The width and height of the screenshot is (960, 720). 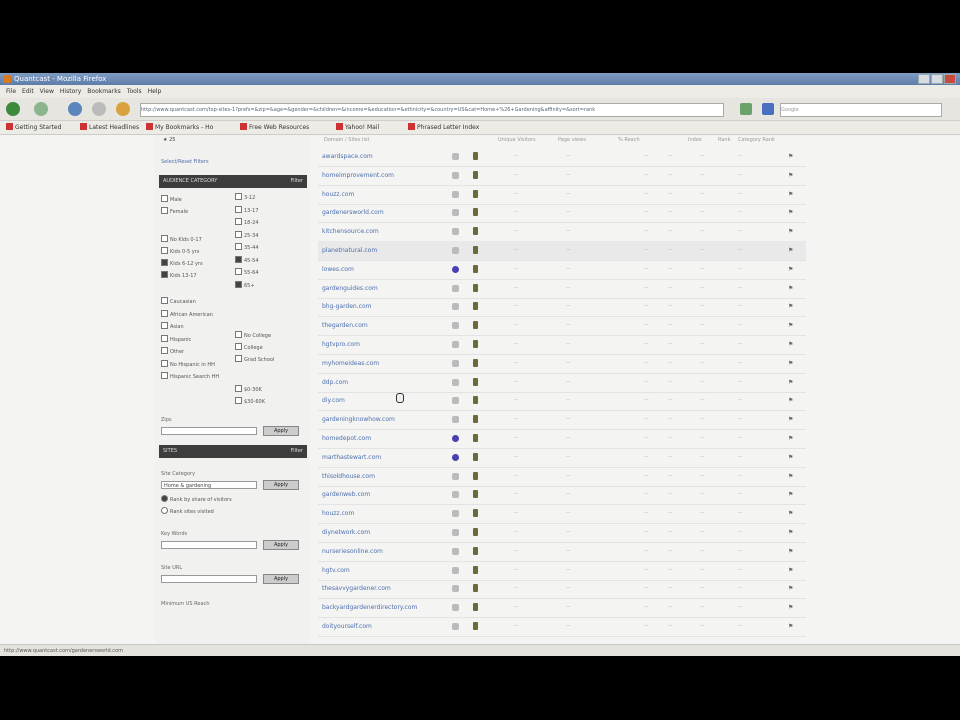 I want to click on age-checkbox: 45-54, so click(x=247, y=259).